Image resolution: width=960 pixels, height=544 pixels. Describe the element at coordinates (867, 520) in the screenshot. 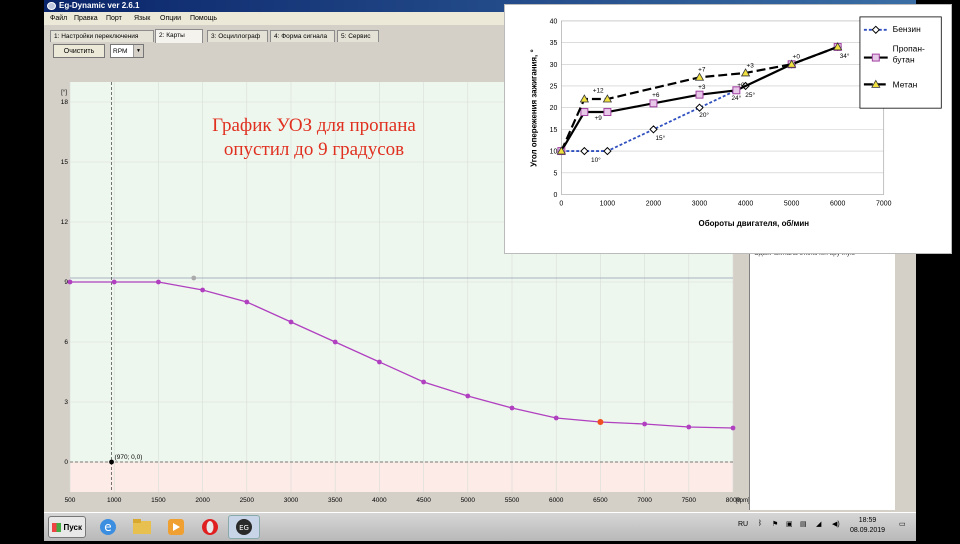

I see `clock-time: 18:59` at that location.